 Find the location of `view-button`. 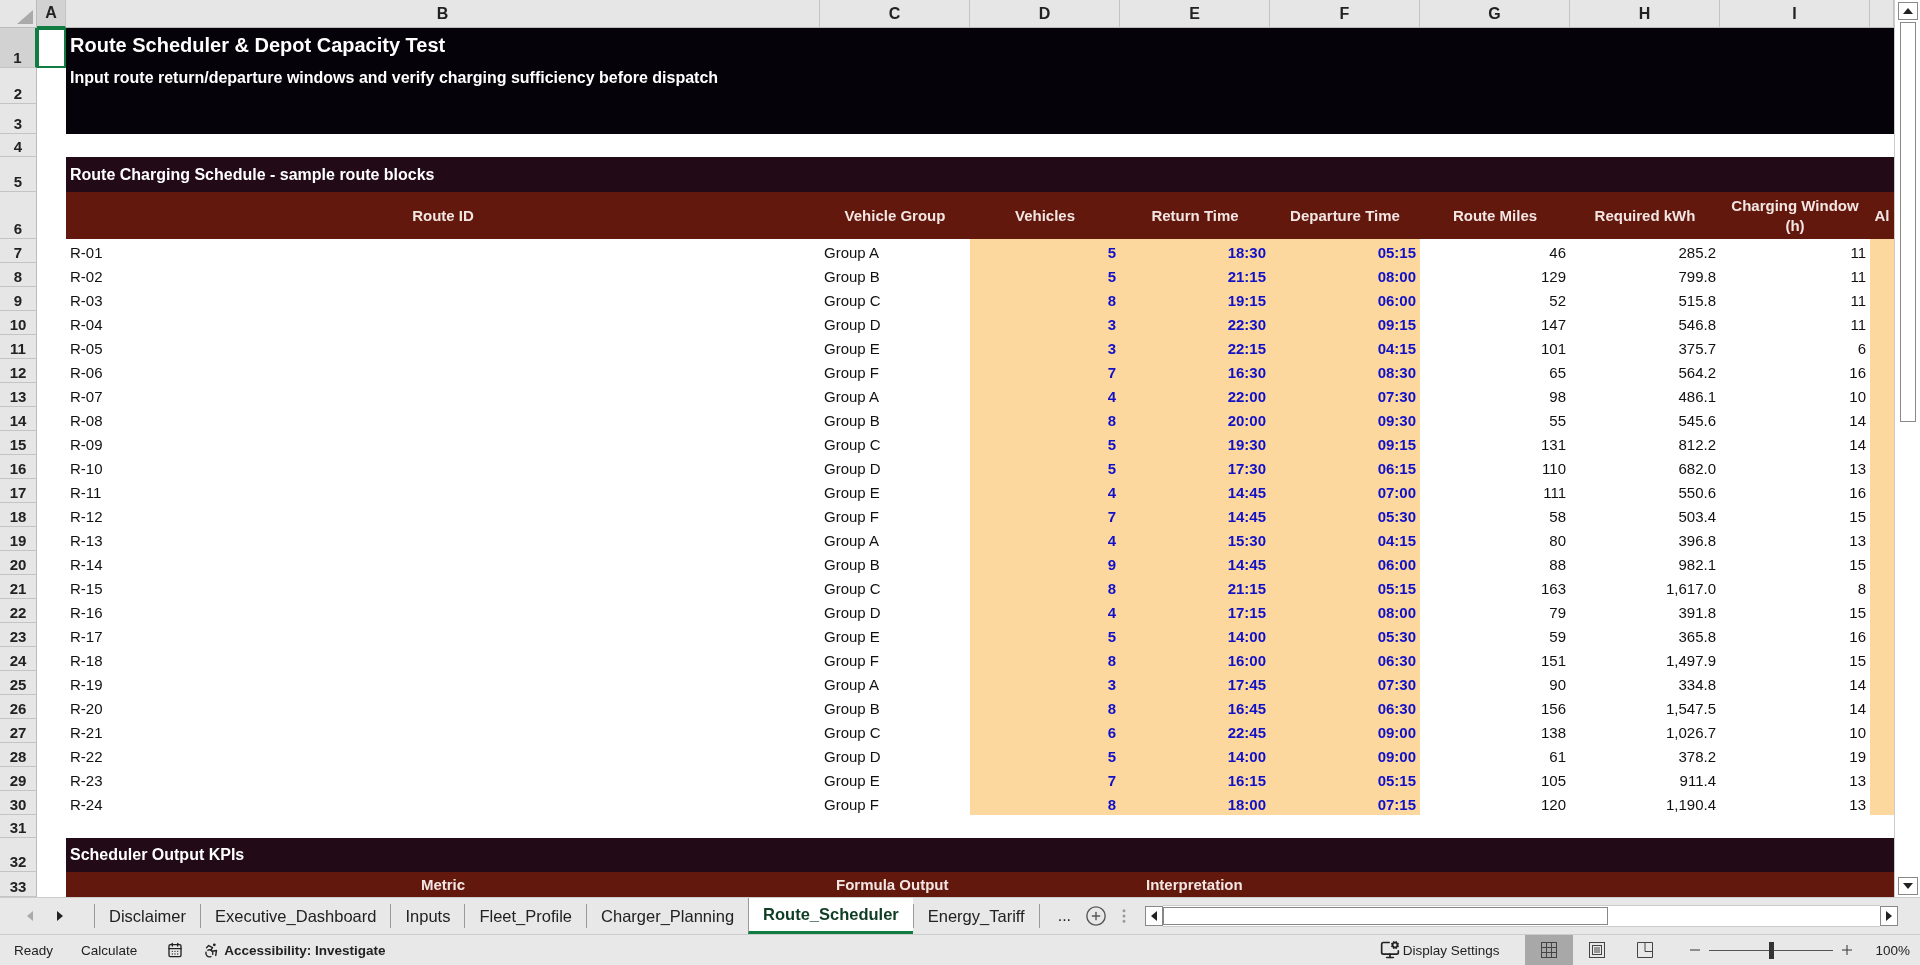

view-button is located at coordinates (1549, 950).